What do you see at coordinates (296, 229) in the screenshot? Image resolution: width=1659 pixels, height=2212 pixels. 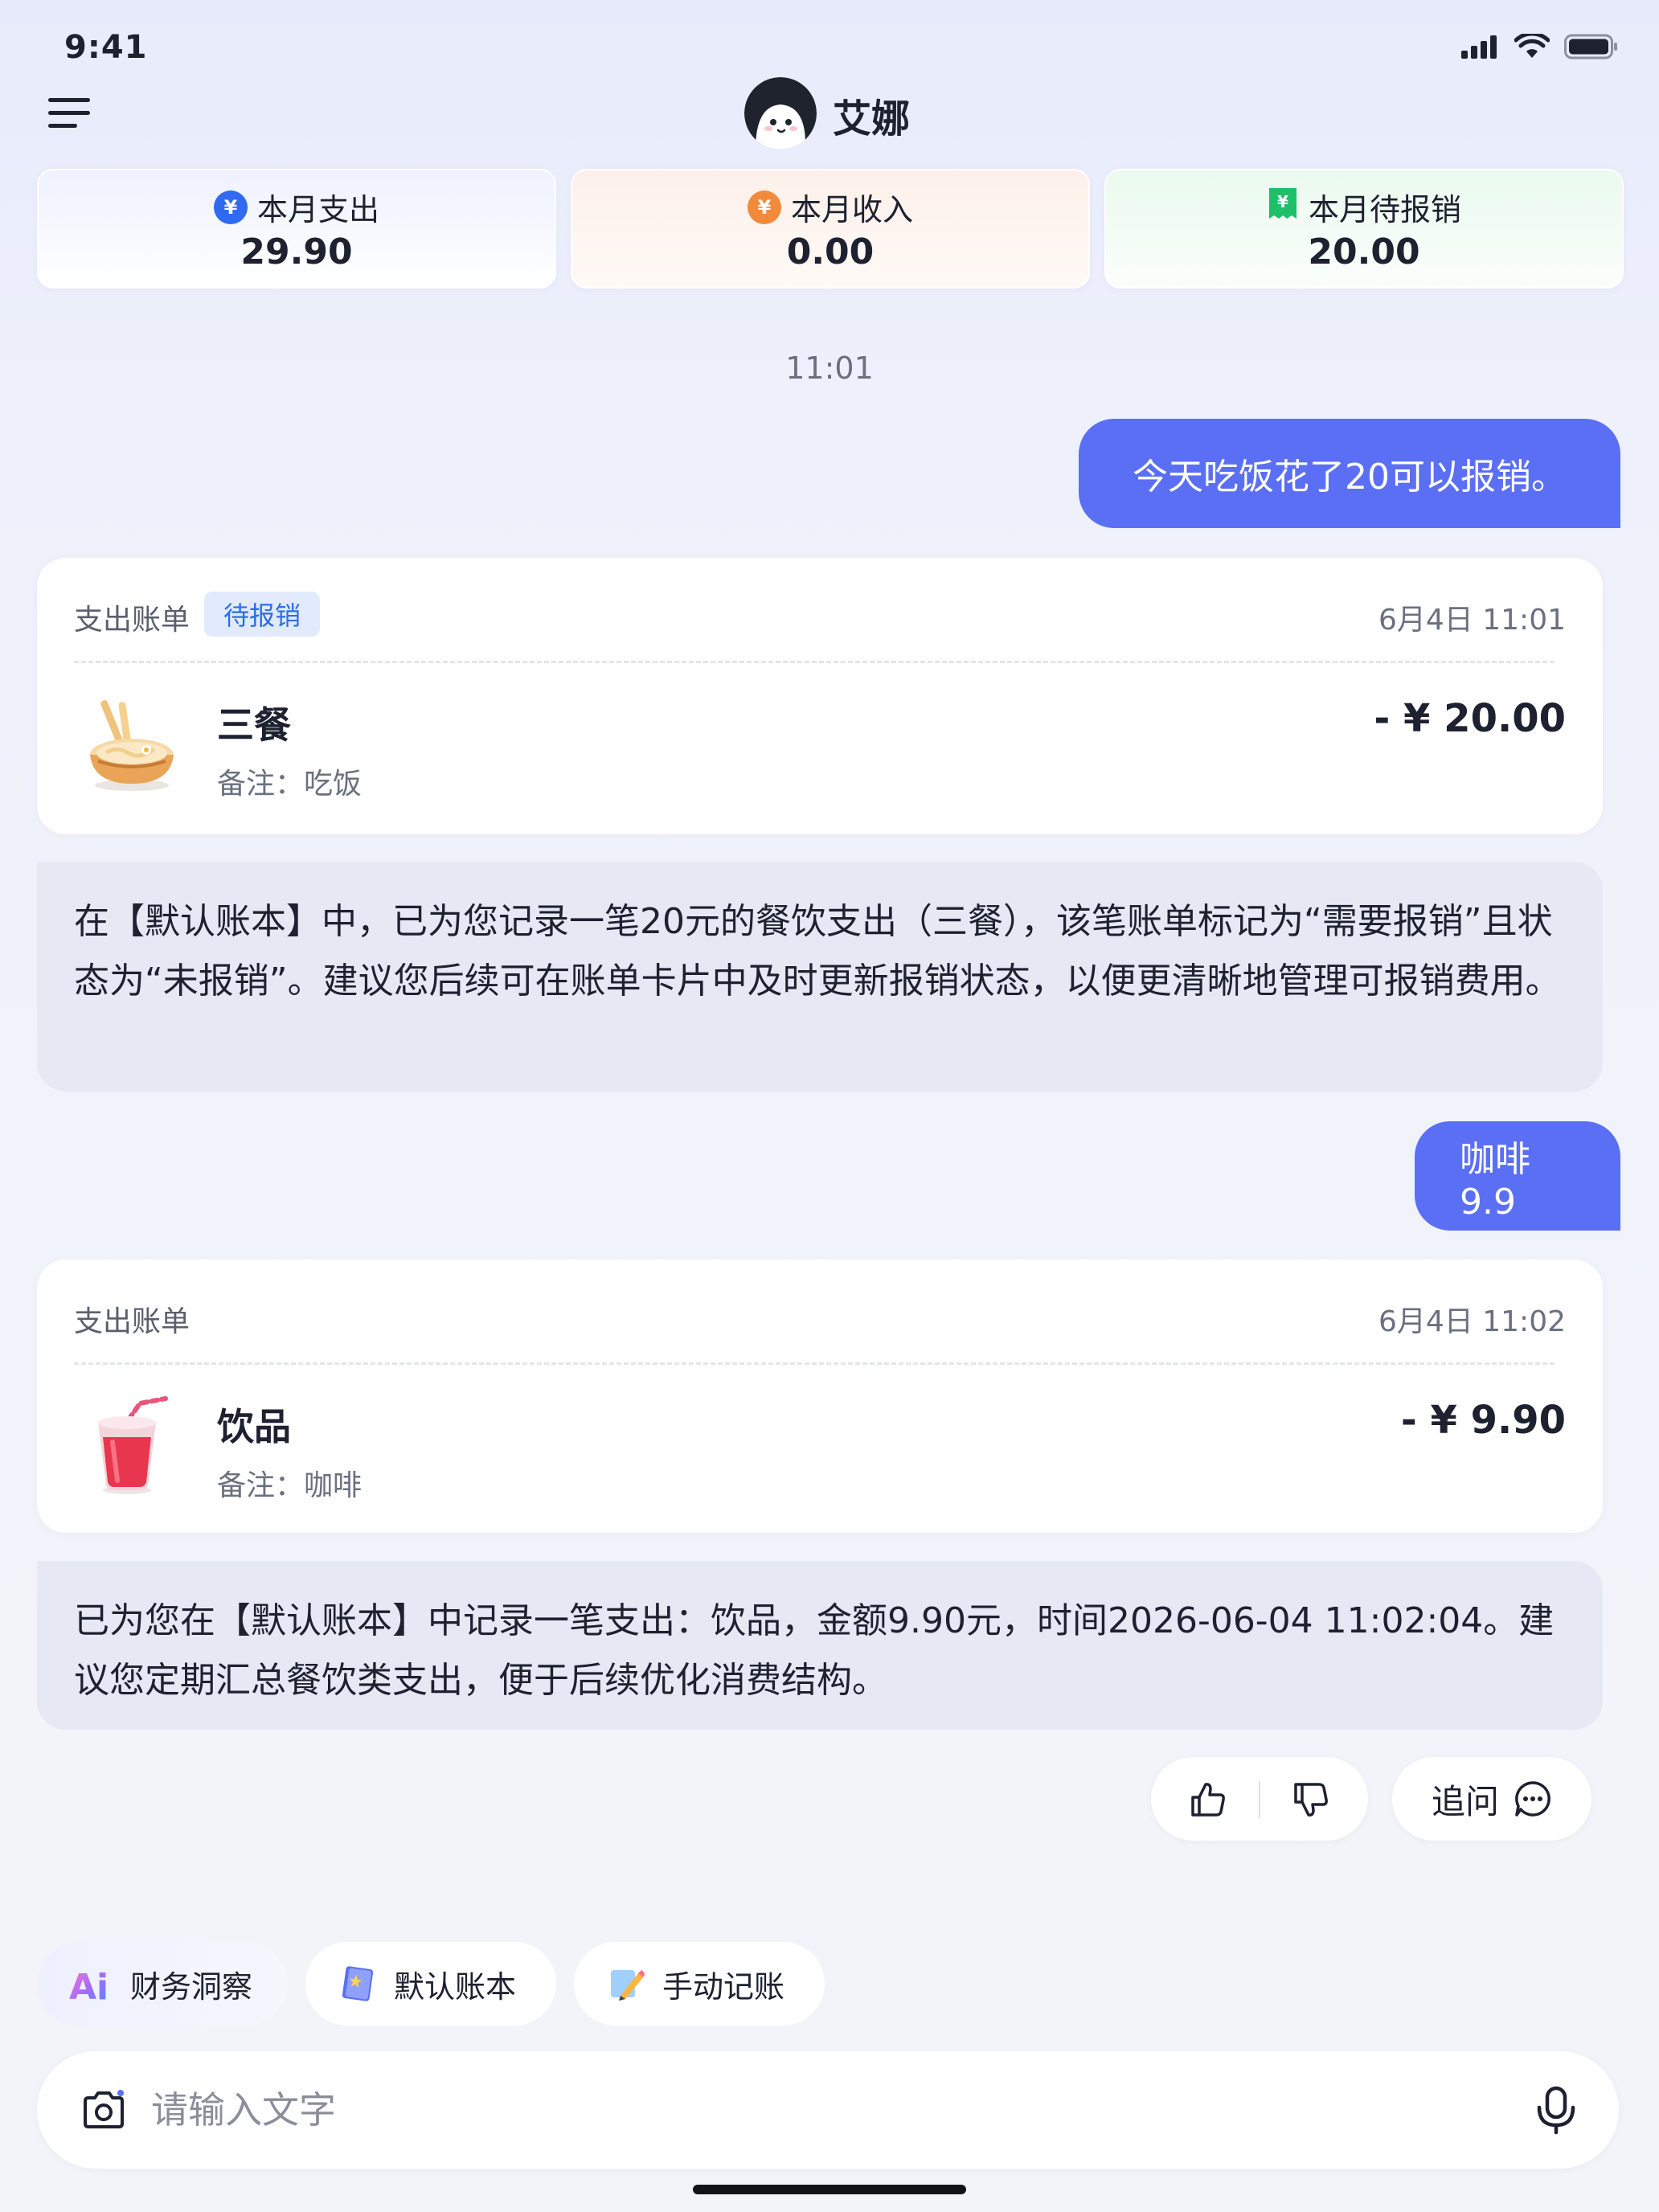 I see `summary-card-expense: ¥ 本月支出 29.90` at bounding box center [296, 229].